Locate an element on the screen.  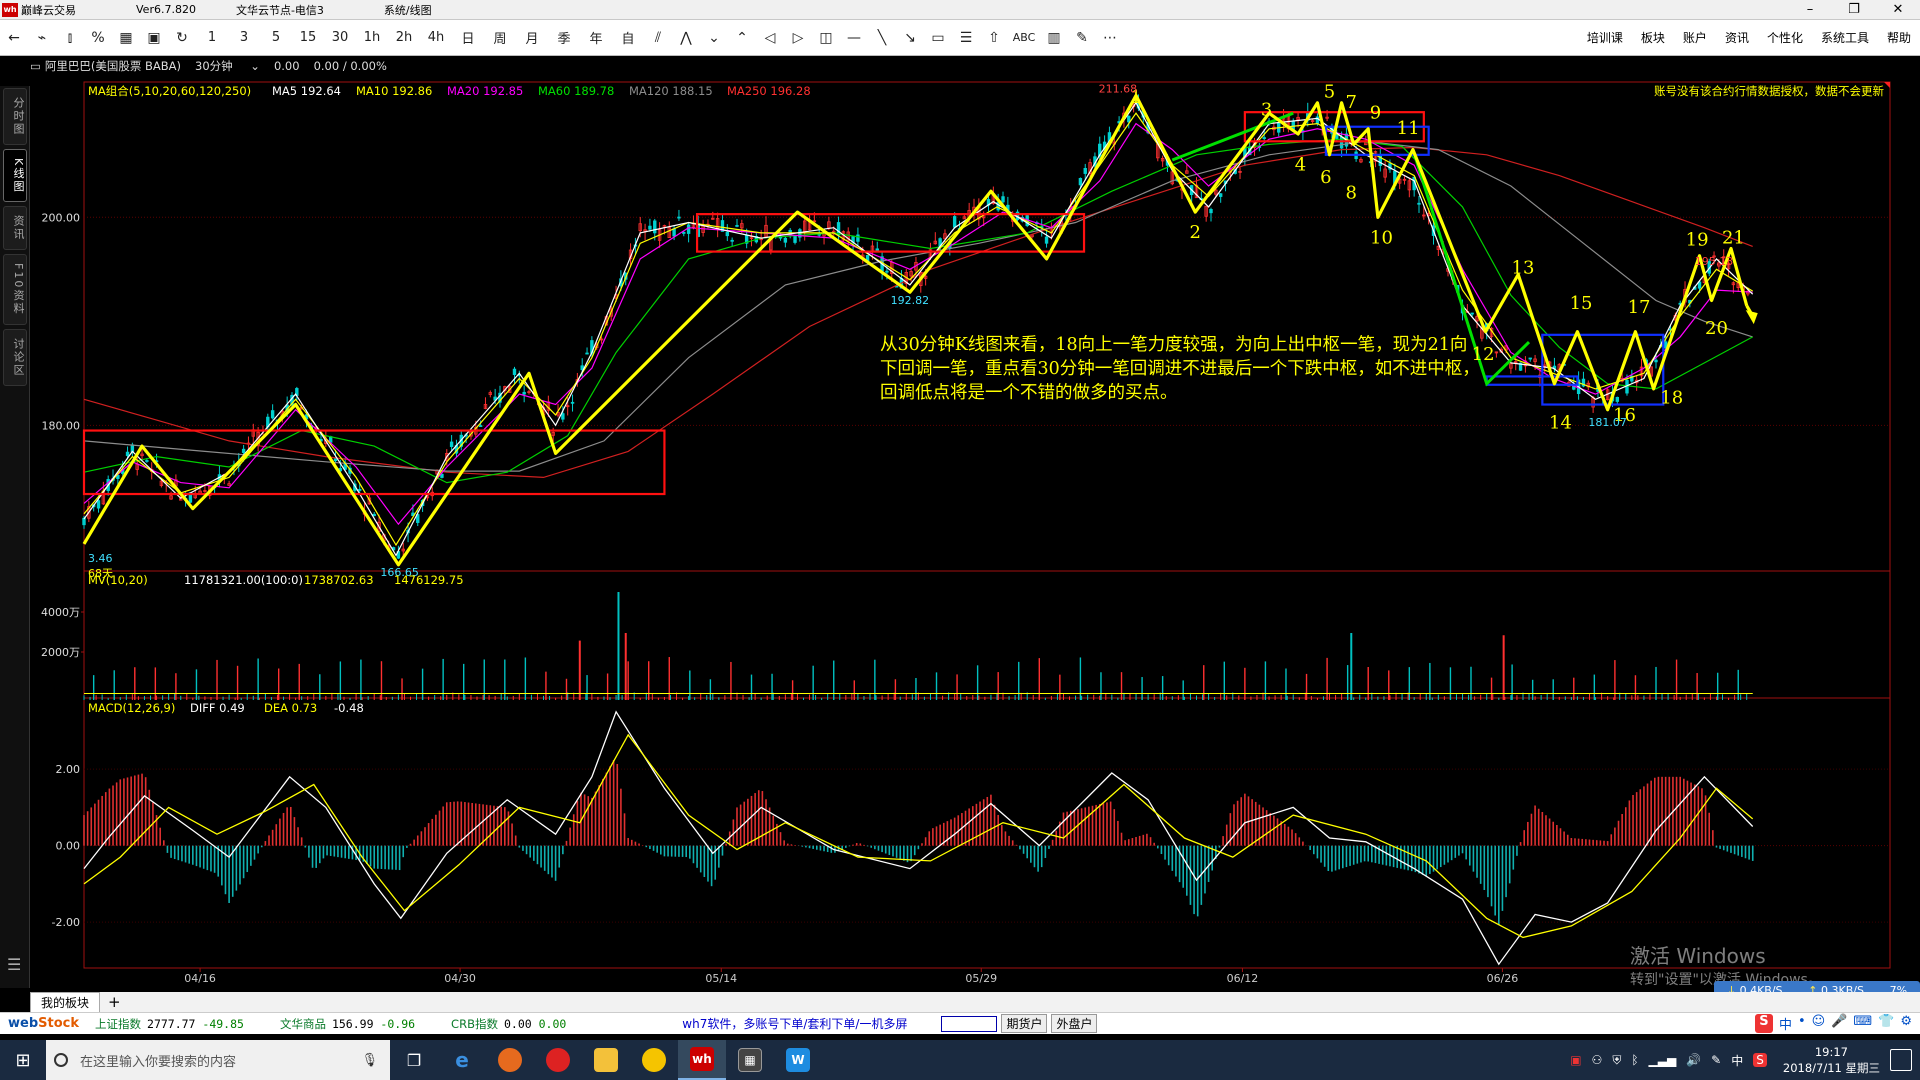
draw-wave-icon: ⋀ is located at coordinates (686, 38).